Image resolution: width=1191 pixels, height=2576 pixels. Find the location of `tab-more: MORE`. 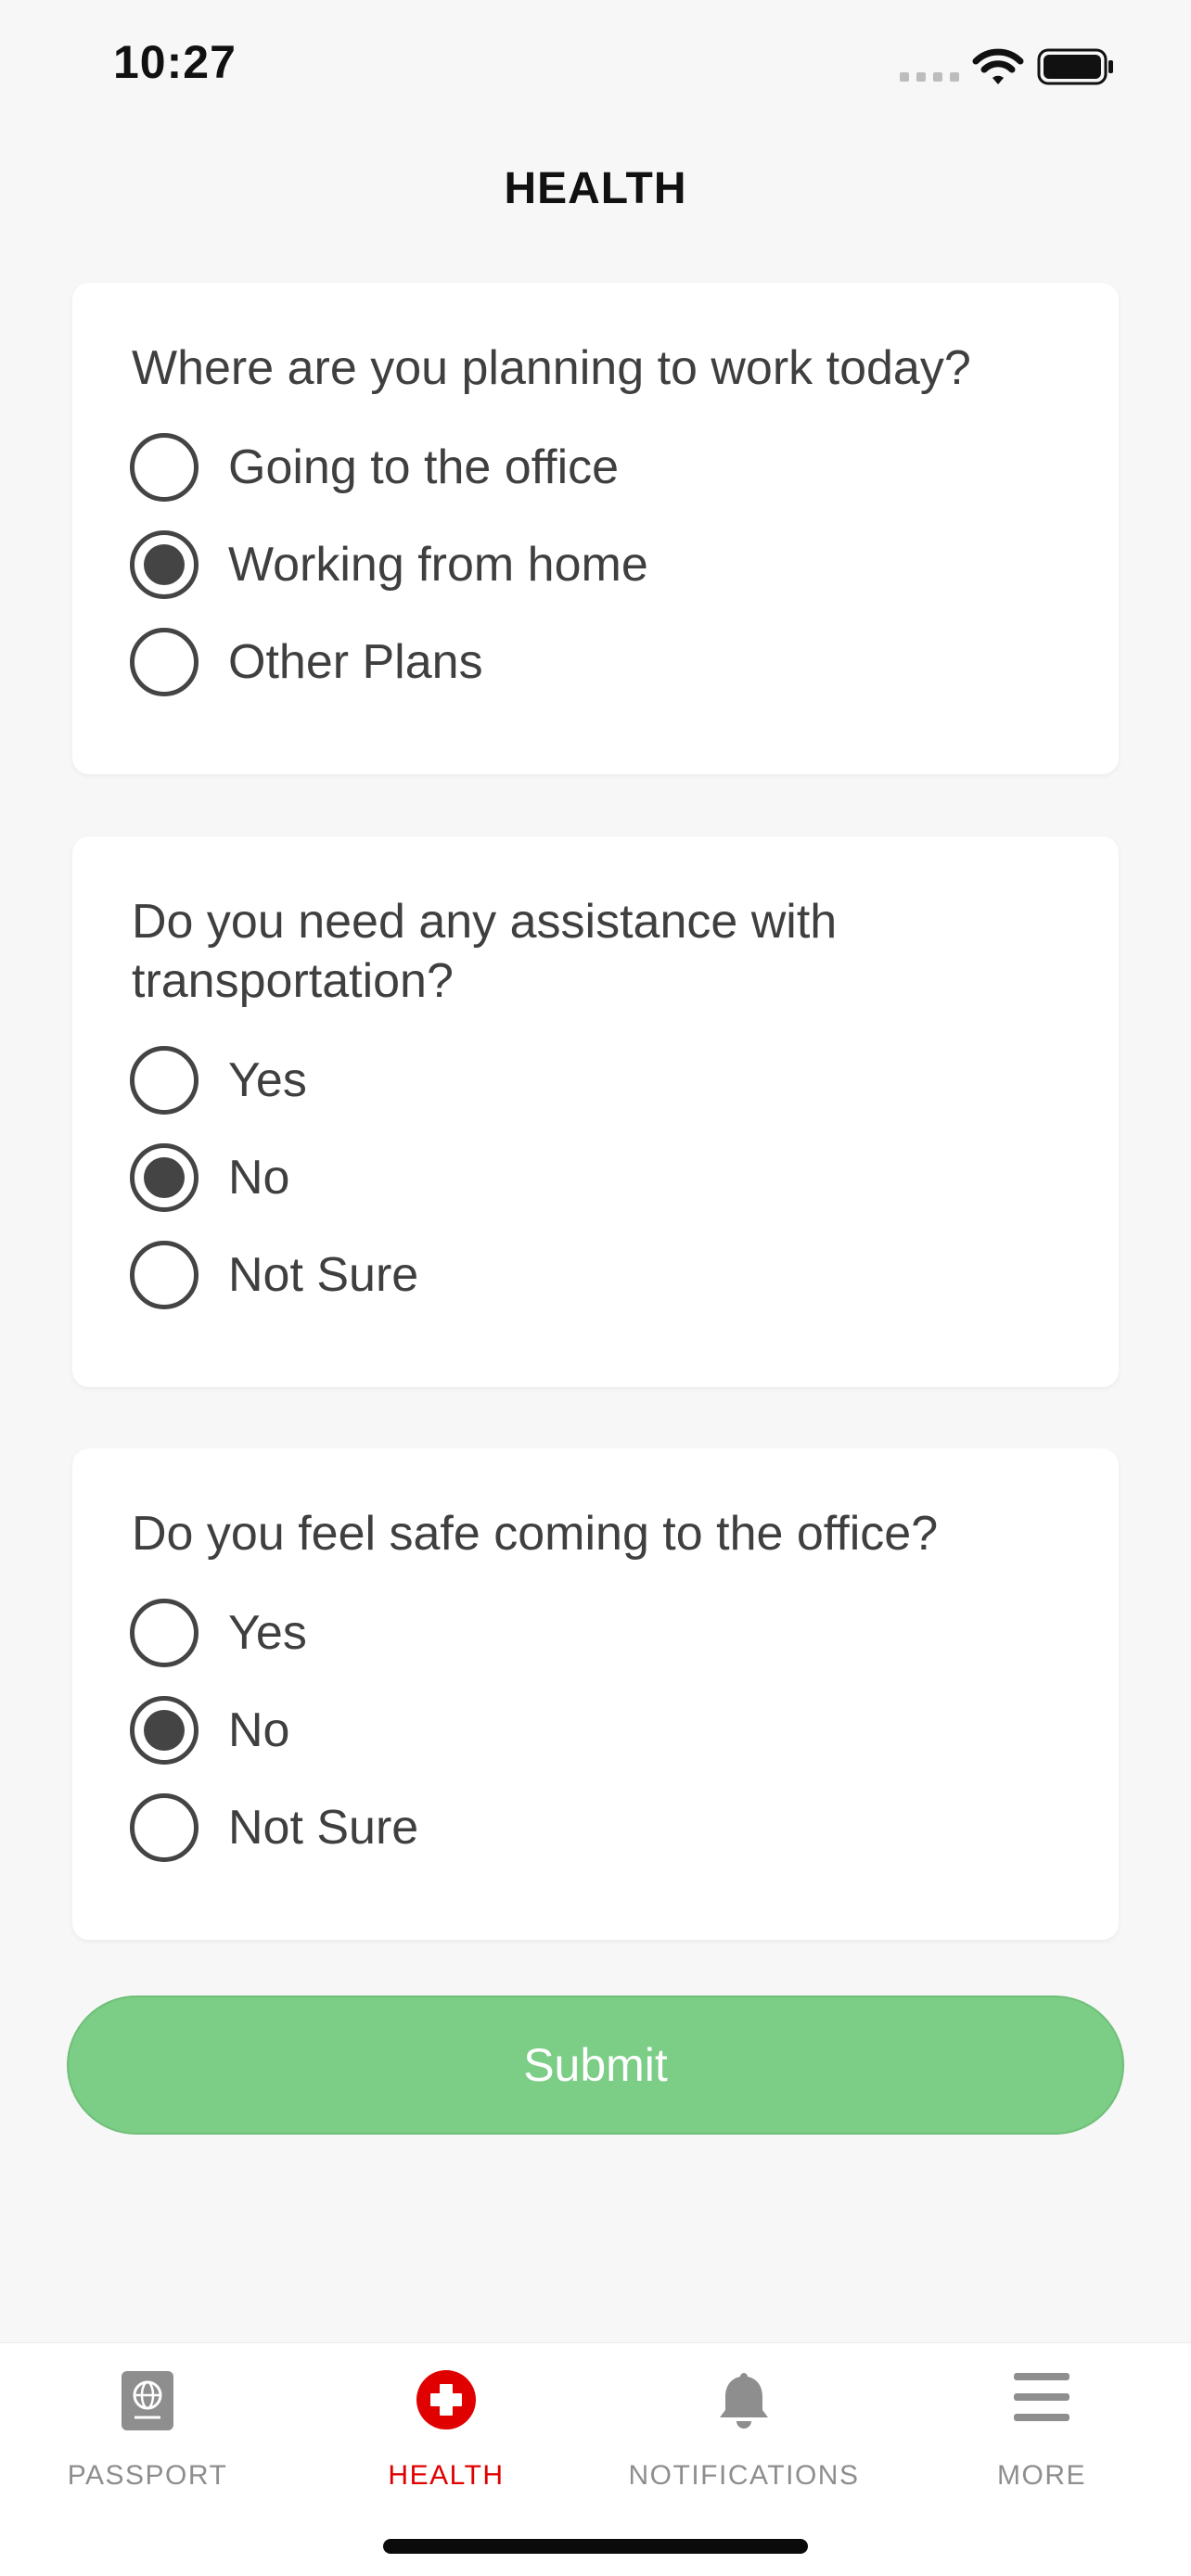

tab-more: MORE is located at coordinates (1042, 2418).